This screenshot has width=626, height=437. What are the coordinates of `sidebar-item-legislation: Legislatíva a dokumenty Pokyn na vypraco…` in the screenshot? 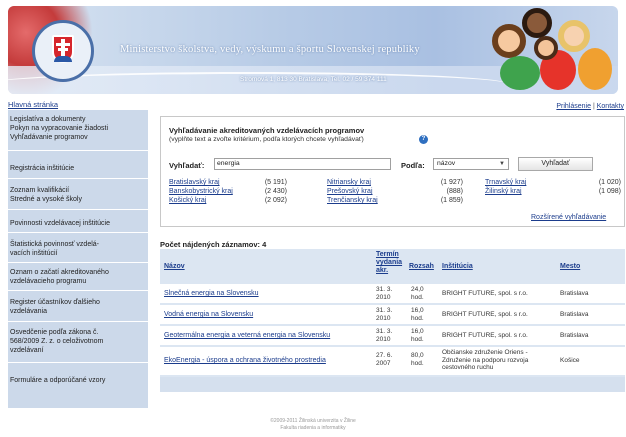 It's located at (78, 128).